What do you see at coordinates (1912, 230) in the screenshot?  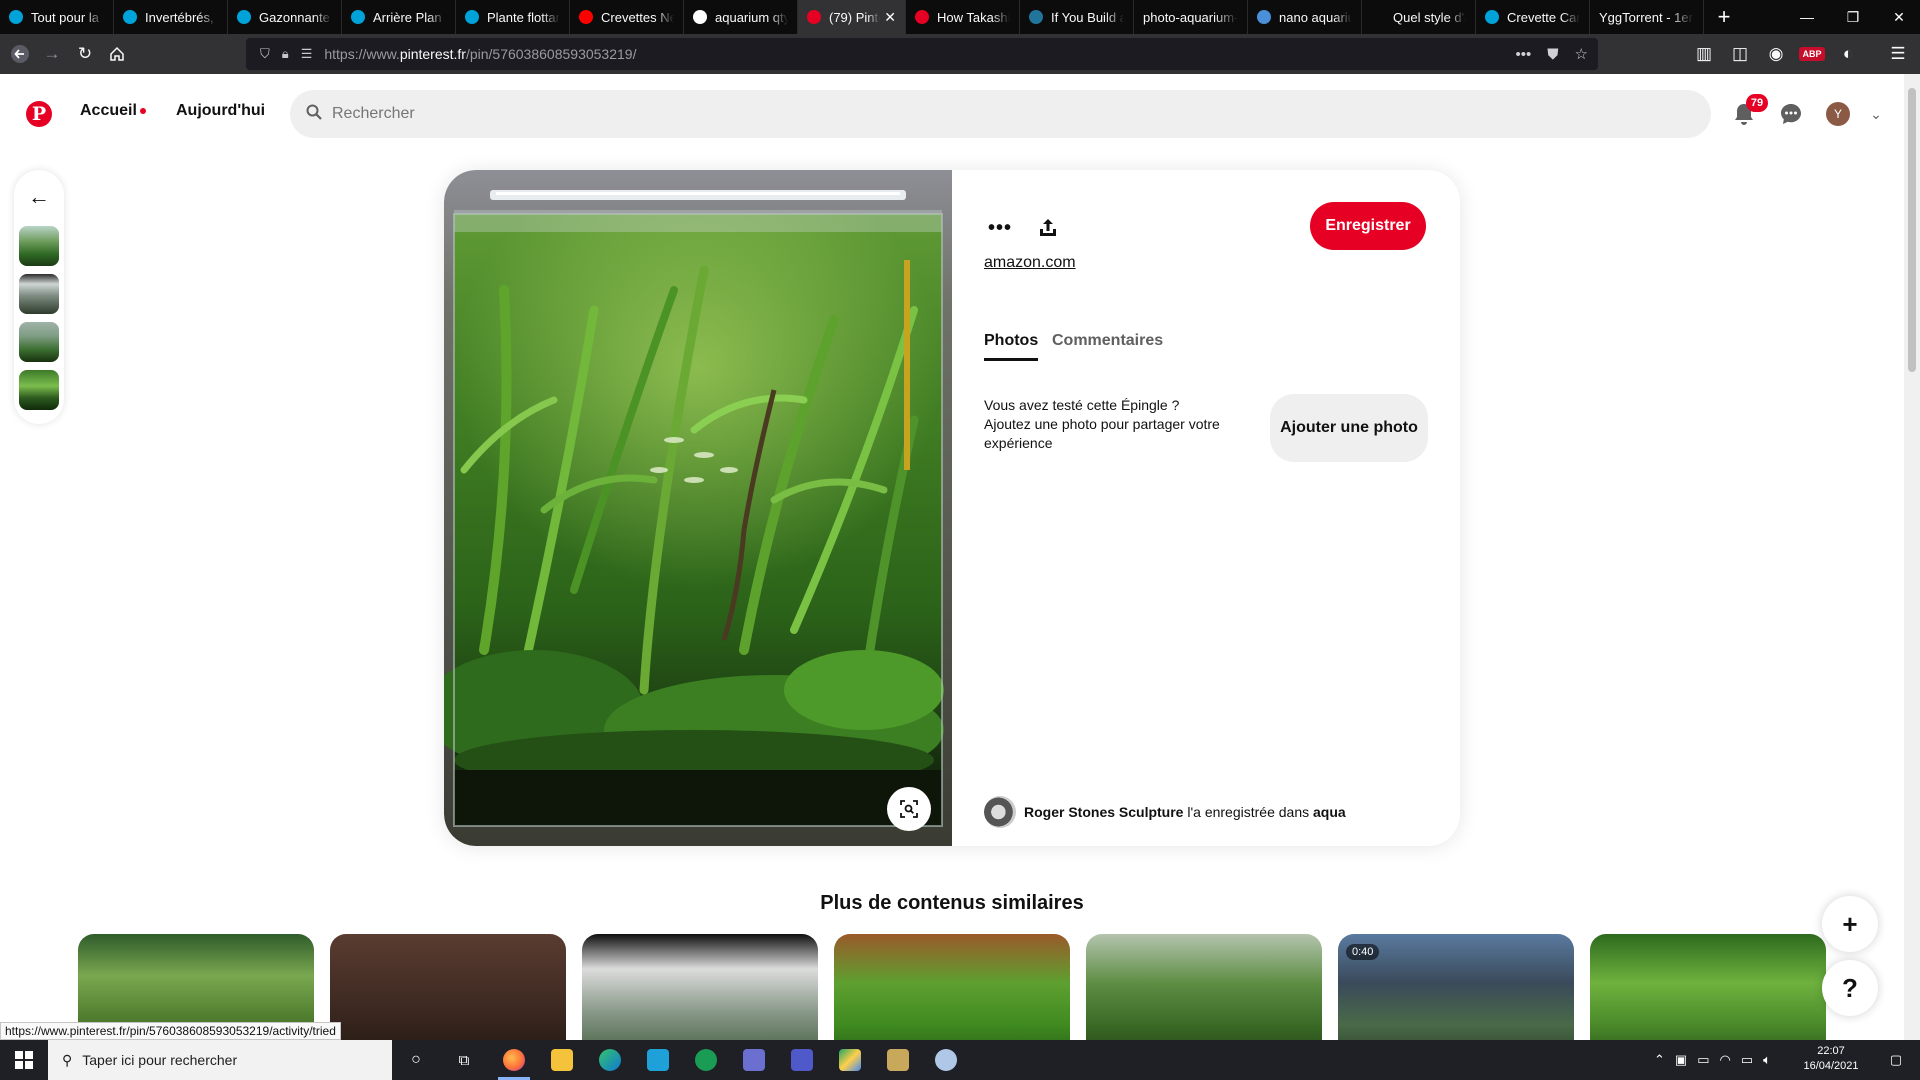 I see `scrollbar-thumb` at bounding box center [1912, 230].